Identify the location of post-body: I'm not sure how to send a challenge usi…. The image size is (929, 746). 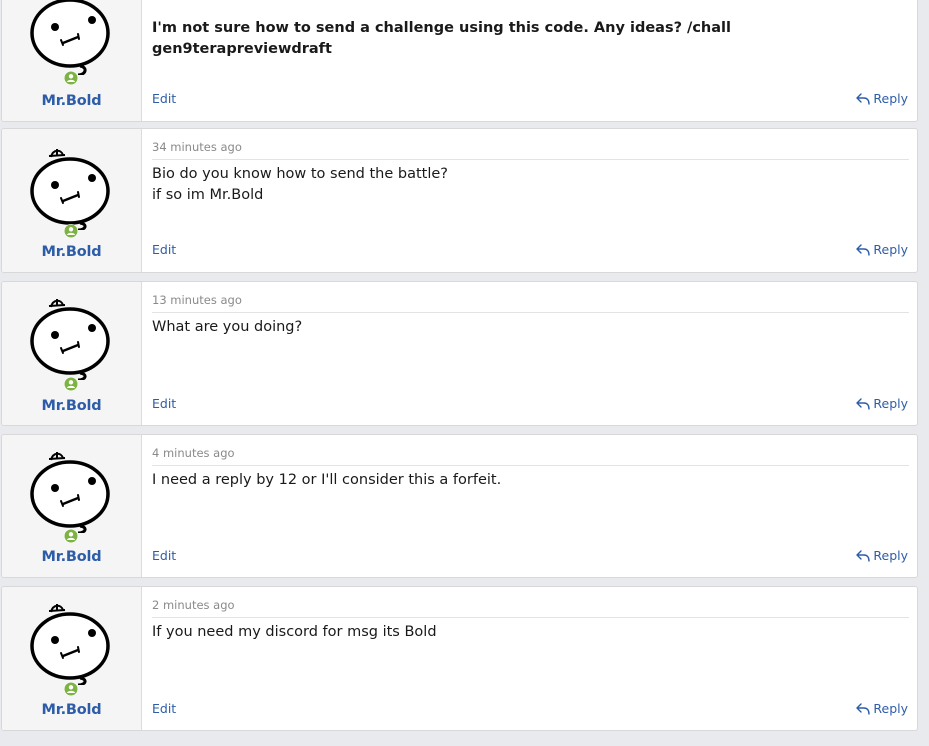
(530, 60).